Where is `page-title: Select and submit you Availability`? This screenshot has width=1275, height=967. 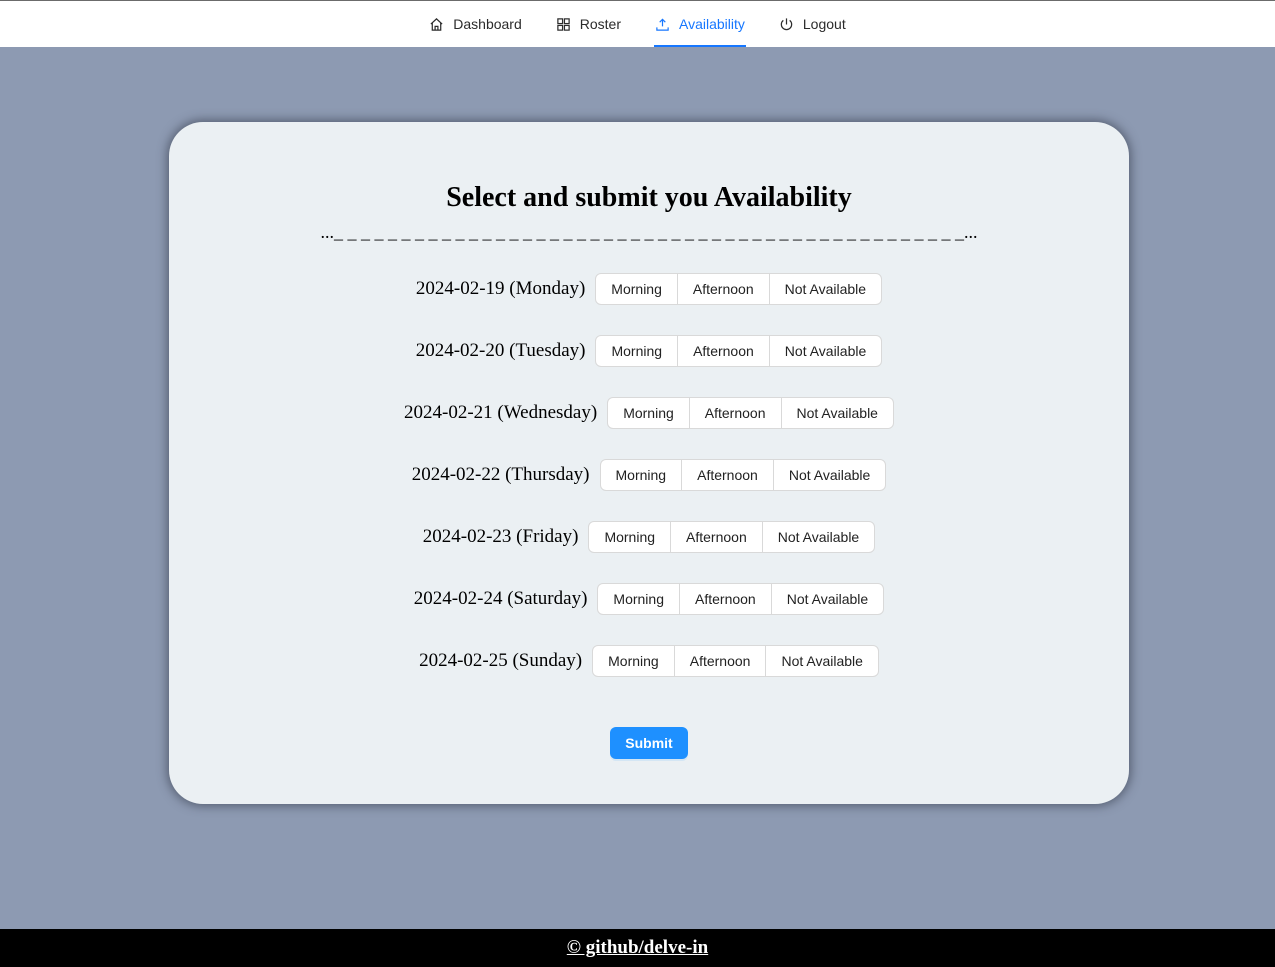 page-title: Select and submit you Availability is located at coordinates (649, 197).